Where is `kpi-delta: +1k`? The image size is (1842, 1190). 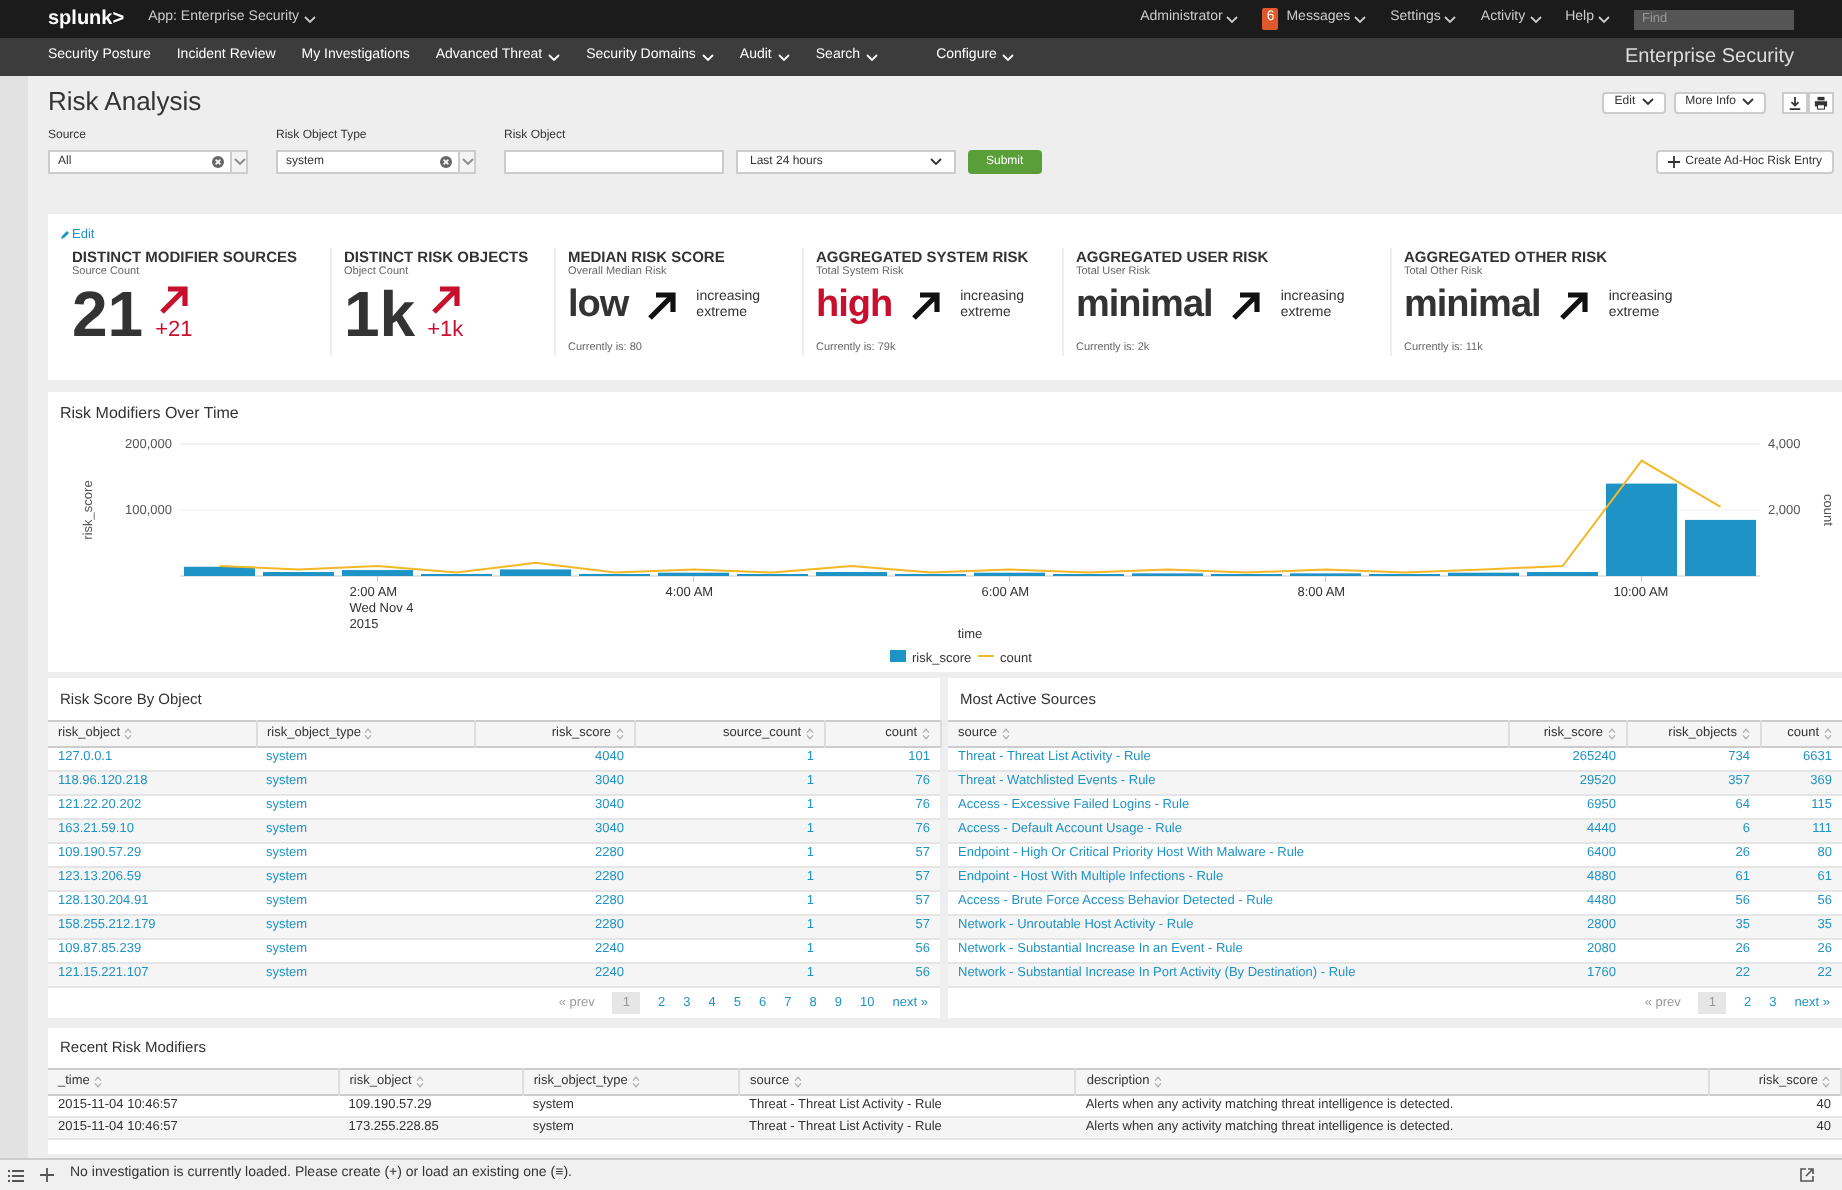 kpi-delta: +1k is located at coordinates (445, 329).